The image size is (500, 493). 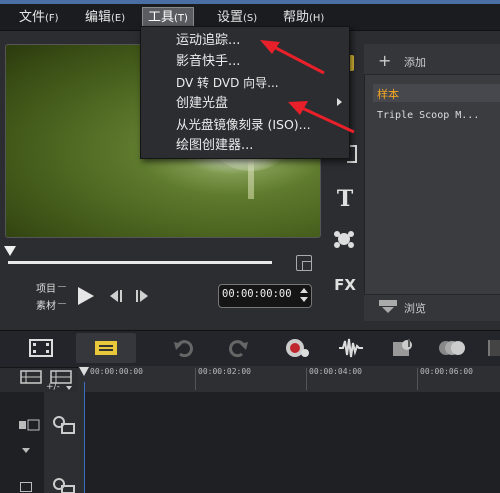 I want to click on record-capture-icon, so click(x=297, y=348).